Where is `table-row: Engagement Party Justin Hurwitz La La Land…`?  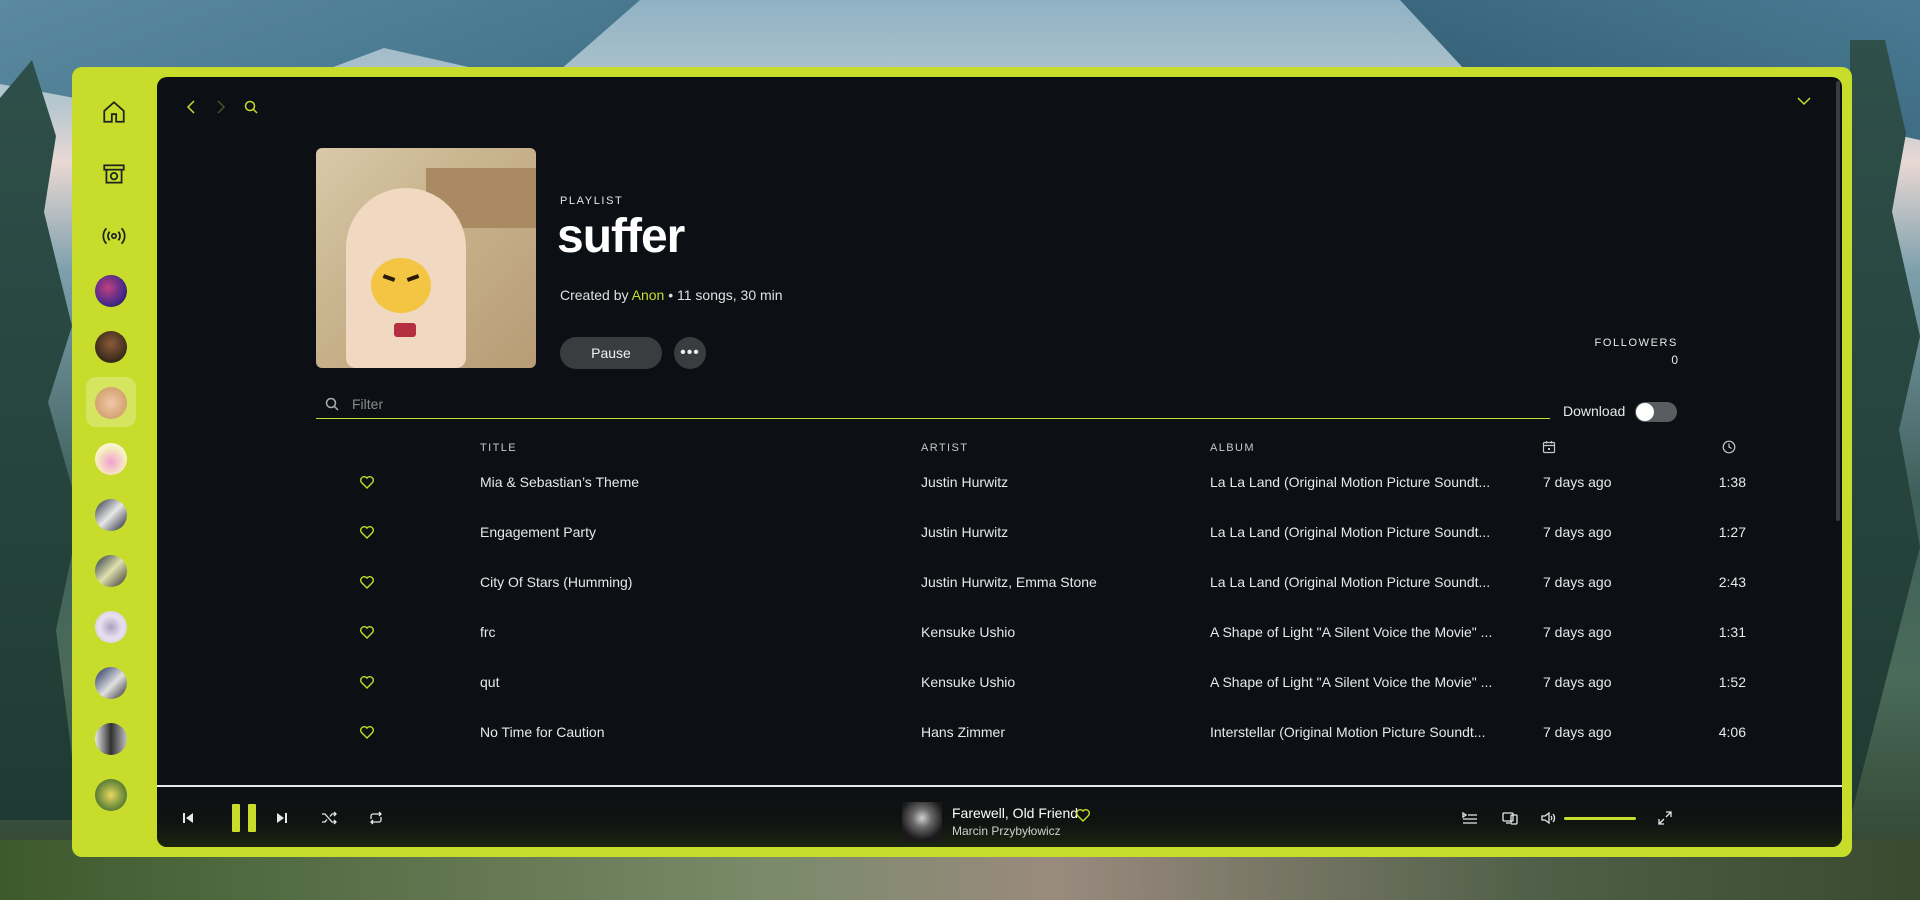
table-row: Engagement Party Justin Hurwitz La La Land… is located at coordinates (1031, 532).